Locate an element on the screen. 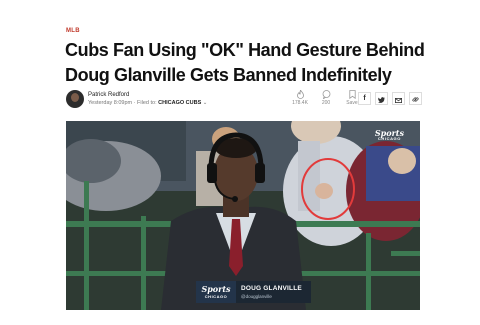 This screenshot has width=480, height=325. facebook-icon: f is located at coordinates (364, 98).